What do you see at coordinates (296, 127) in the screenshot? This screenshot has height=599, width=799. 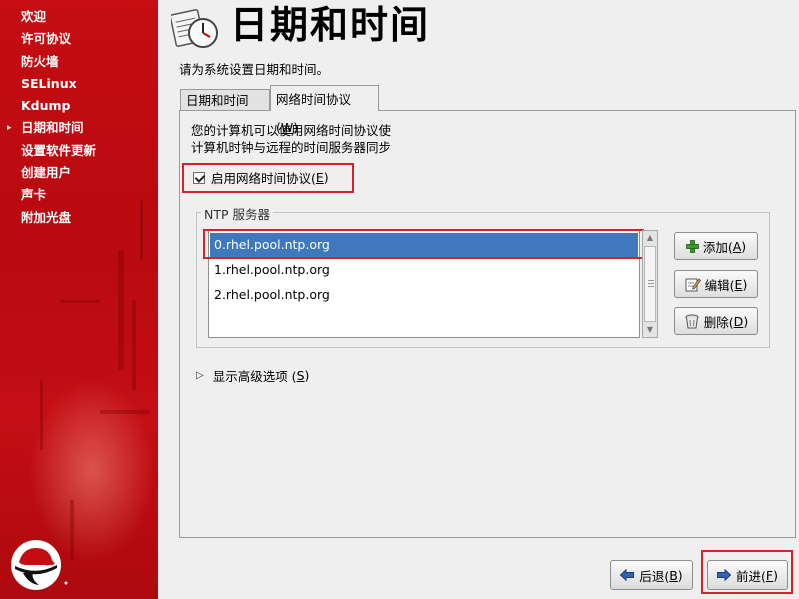 I see `tab-label-suffix: )` at bounding box center [296, 127].